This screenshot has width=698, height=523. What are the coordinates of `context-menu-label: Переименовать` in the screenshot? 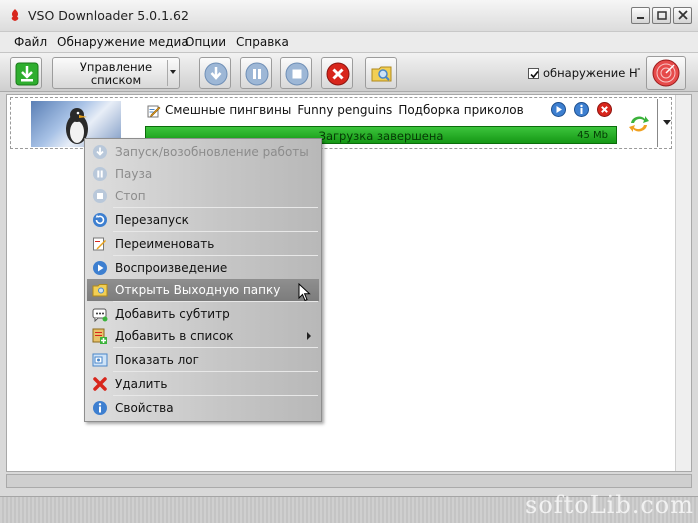 It's located at (165, 244).